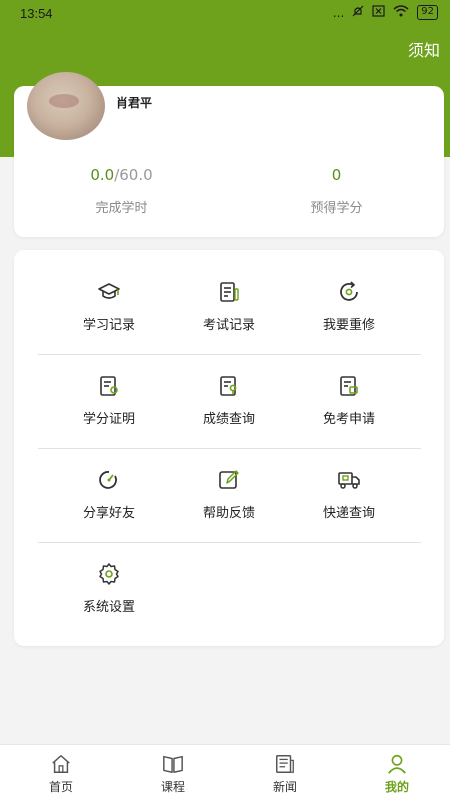  I want to click on status-time: 13:54, so click(36, 13).